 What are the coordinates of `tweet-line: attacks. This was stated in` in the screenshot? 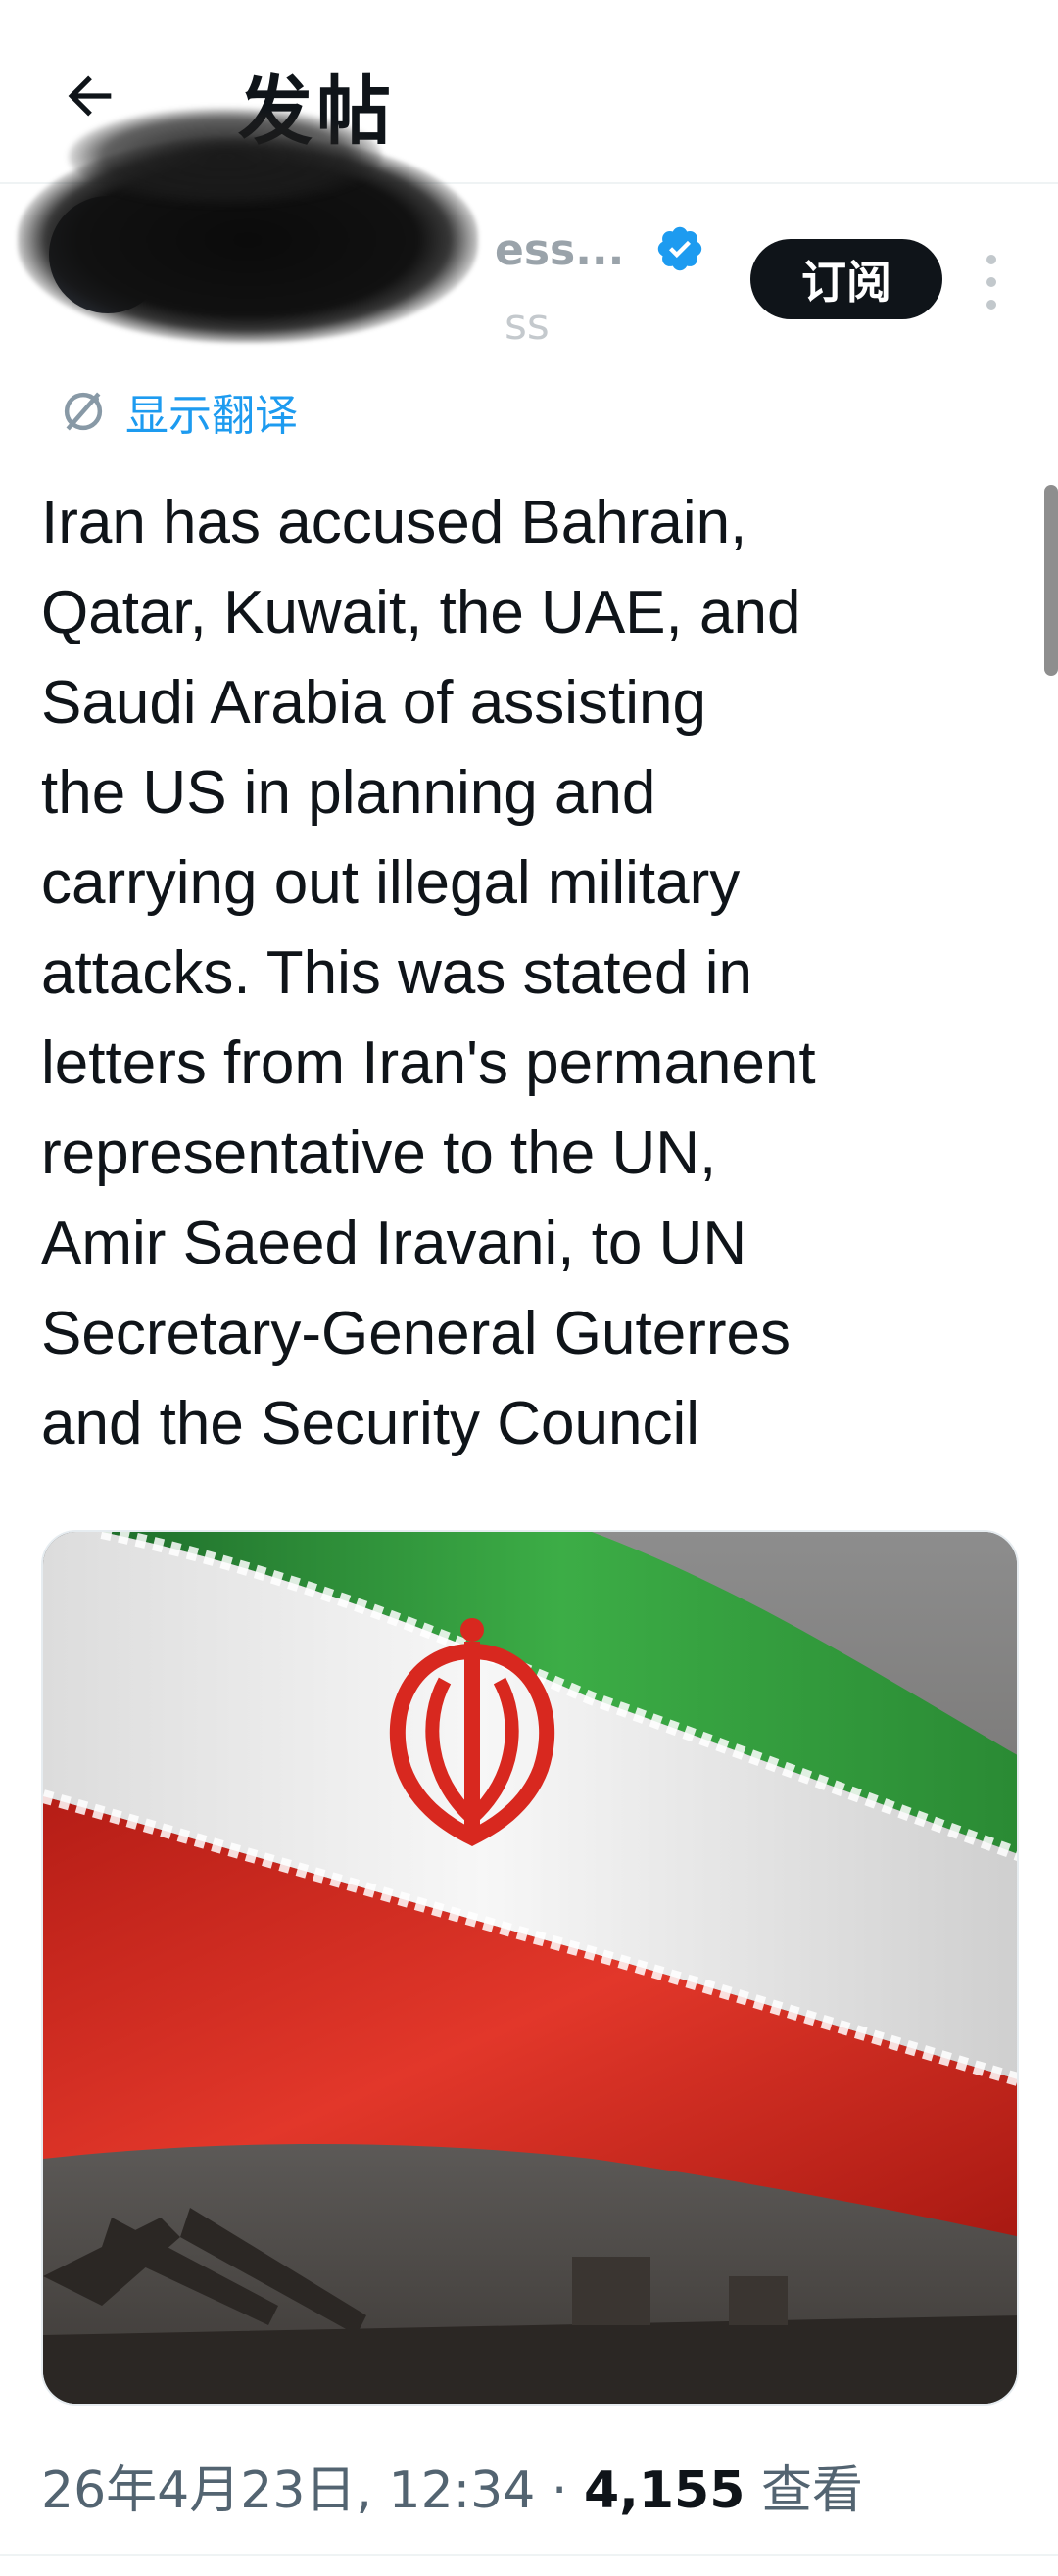 It's located at (396, 973).